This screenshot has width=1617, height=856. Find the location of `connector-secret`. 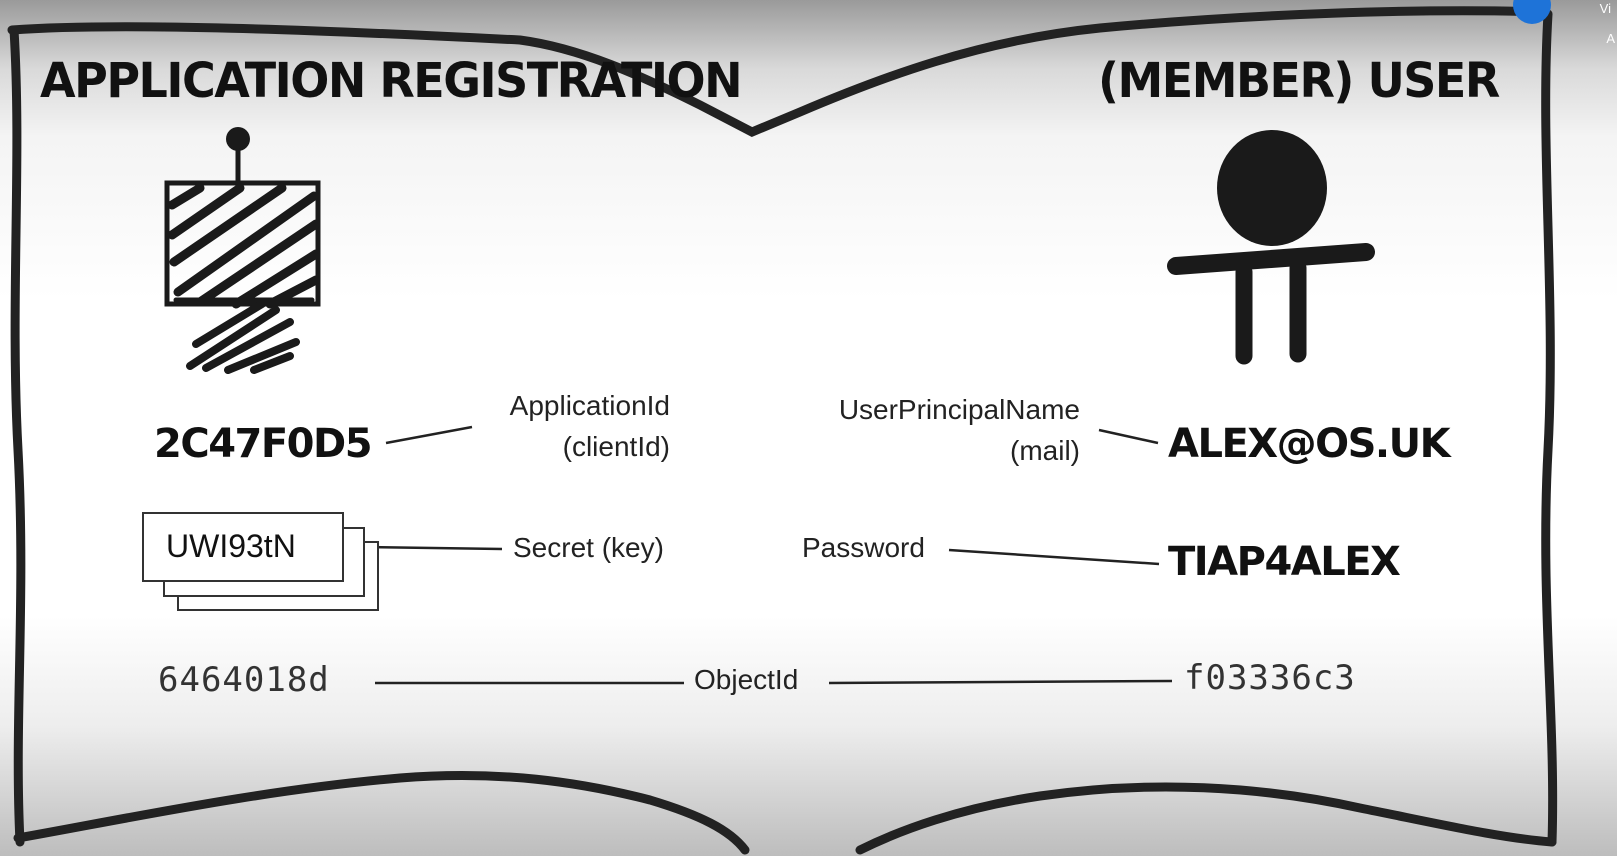

connector-secret is located at coordinates (431, 548).